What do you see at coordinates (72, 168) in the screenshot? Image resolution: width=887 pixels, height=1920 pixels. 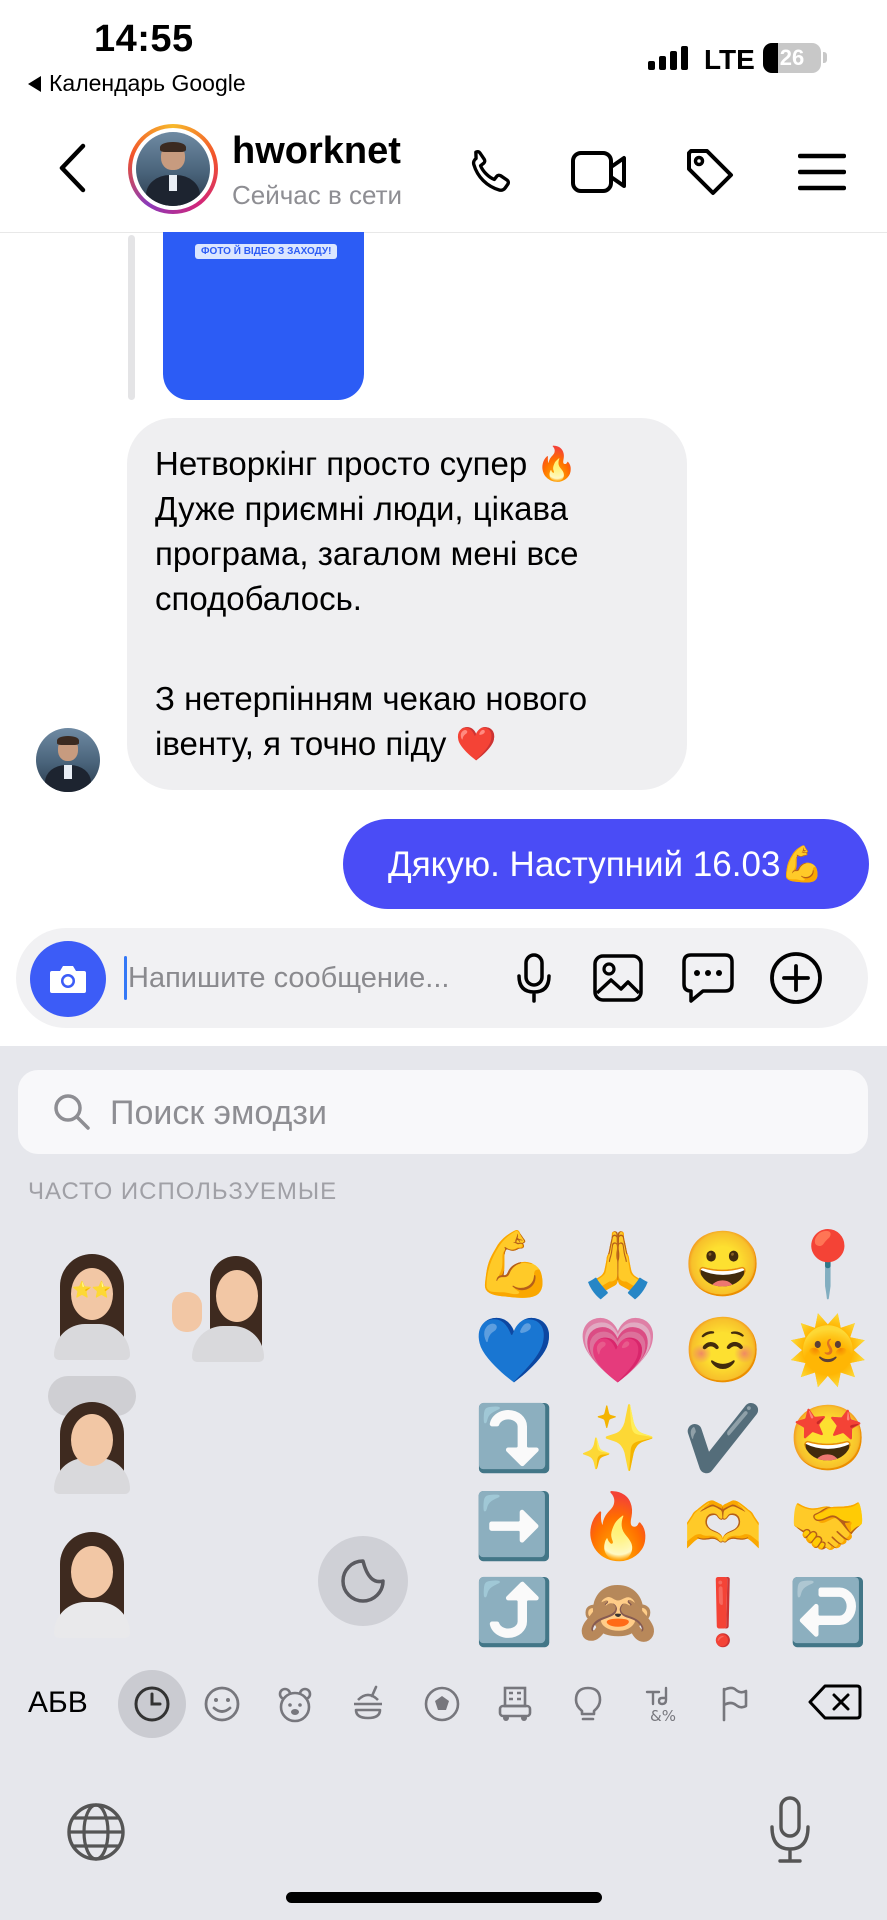 I see `back-chevron-icon` at bounding box center [72, 168].